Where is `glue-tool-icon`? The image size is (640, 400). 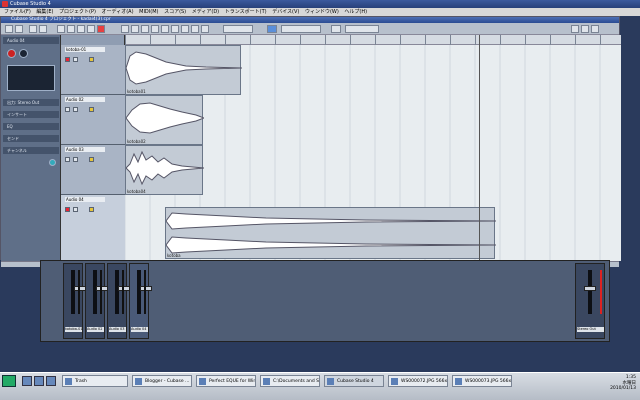 glue-tool-icon is located at coordinates (155, 29).